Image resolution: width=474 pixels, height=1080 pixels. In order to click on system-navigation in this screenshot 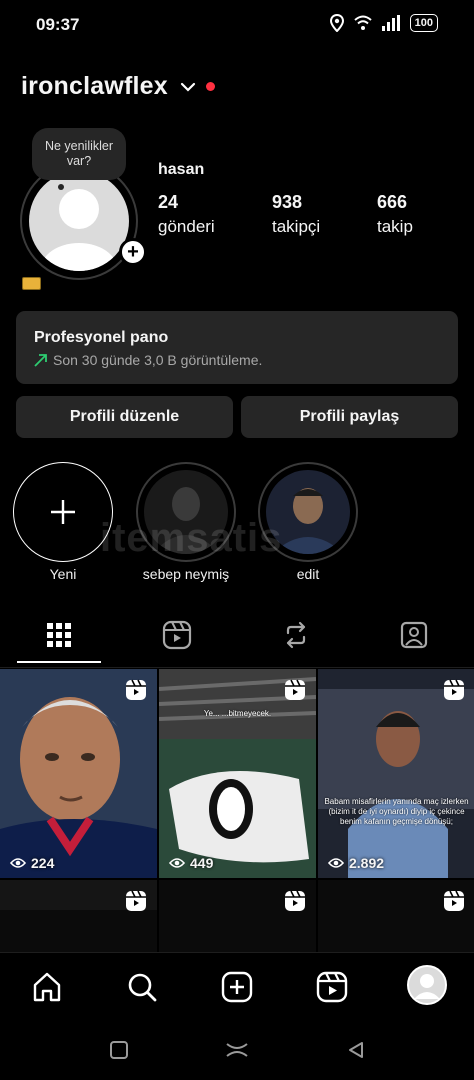, I will do `click(237, 1050)`.